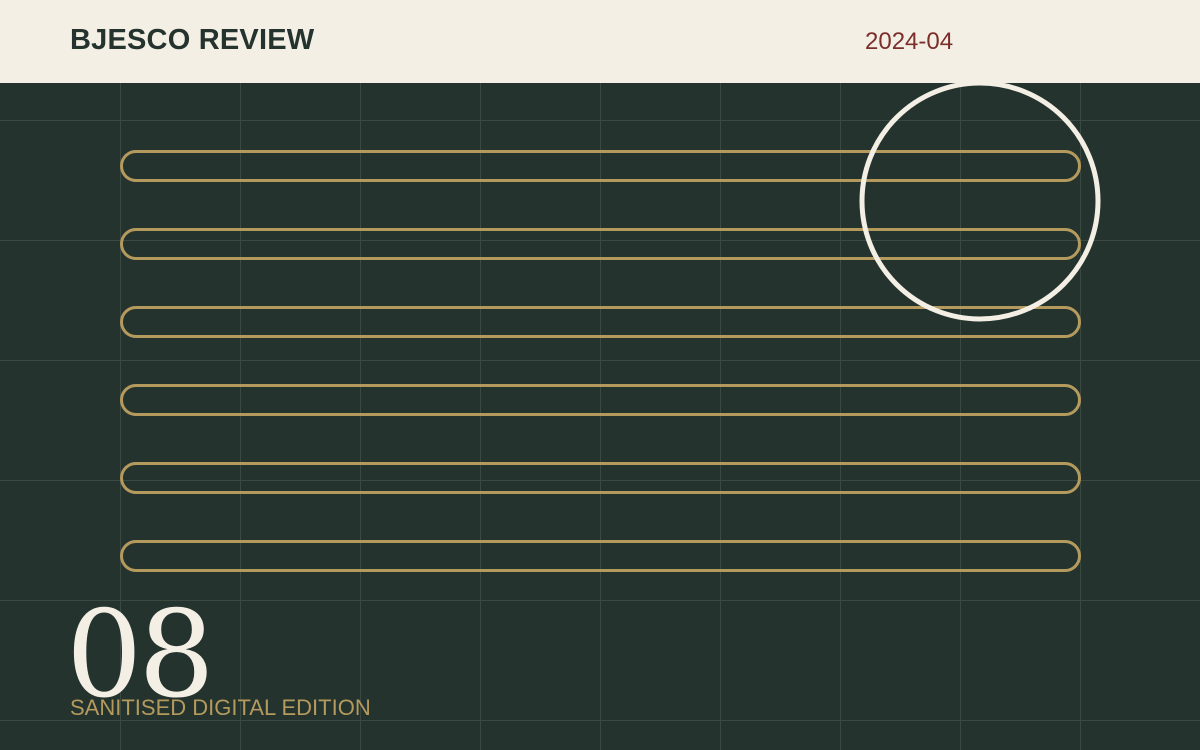 Image resolution: width=1200 pixels, height=750 pixels. What do you see at coordinates (980, 201) in the screenshot?
I see `circle-outline` at bounding box center [980, 201].